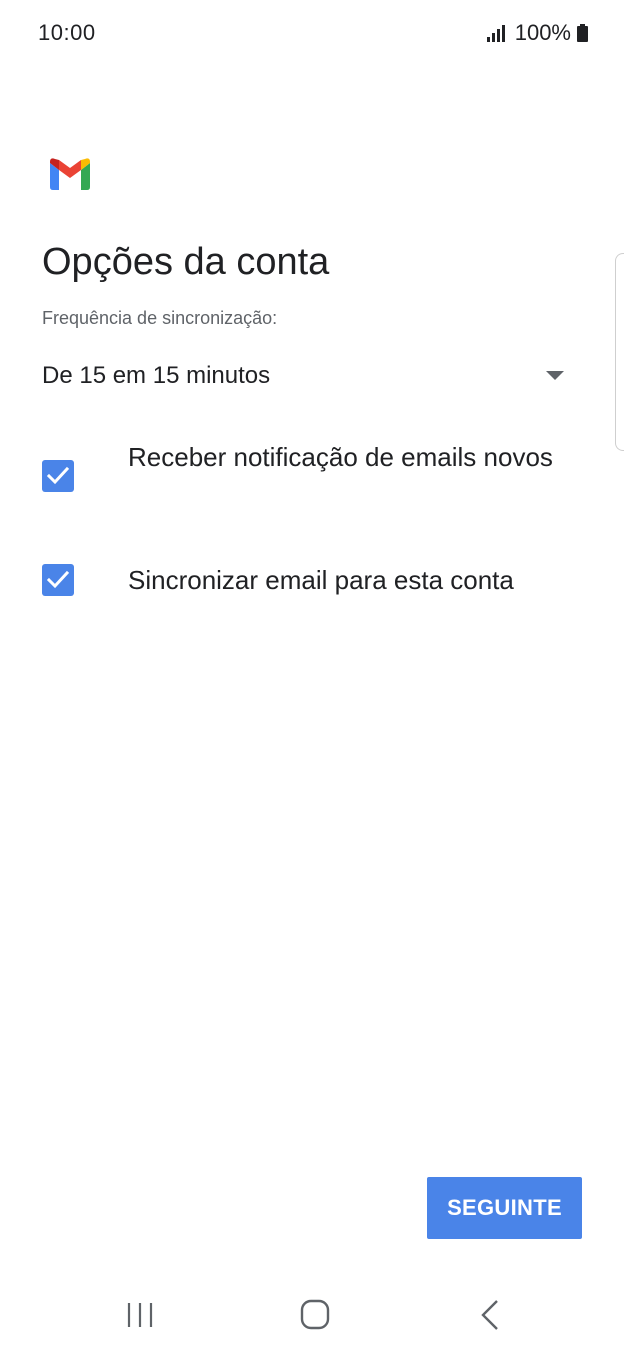 This screenshot has height=1354, width=624. Describe the element at coordinates (312, 480) in the screenshot. I see `notify-new-emails-option: Receber notificação de emails novos` at that location.